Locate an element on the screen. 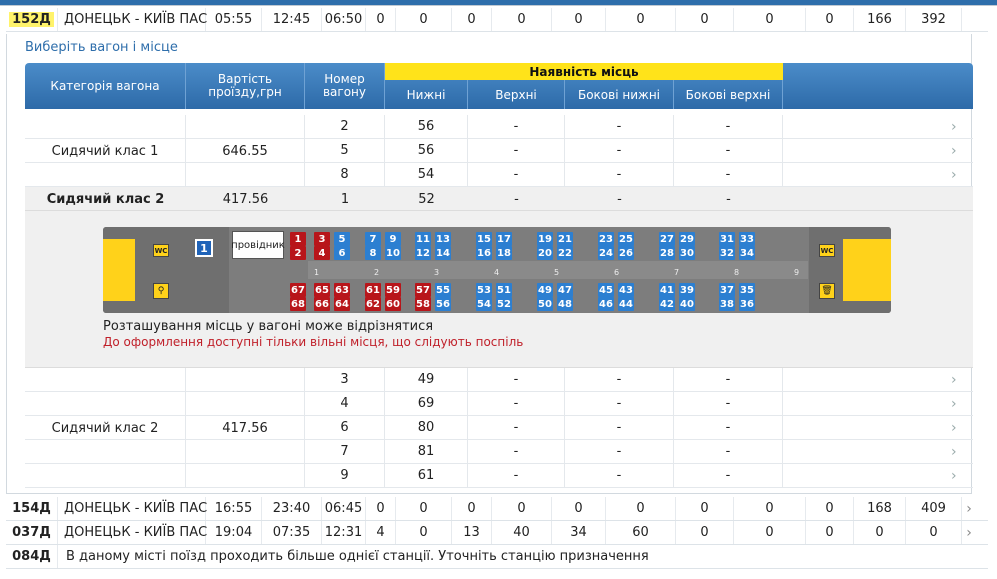  seat-46: 46 is located at coordinates (606, 304).